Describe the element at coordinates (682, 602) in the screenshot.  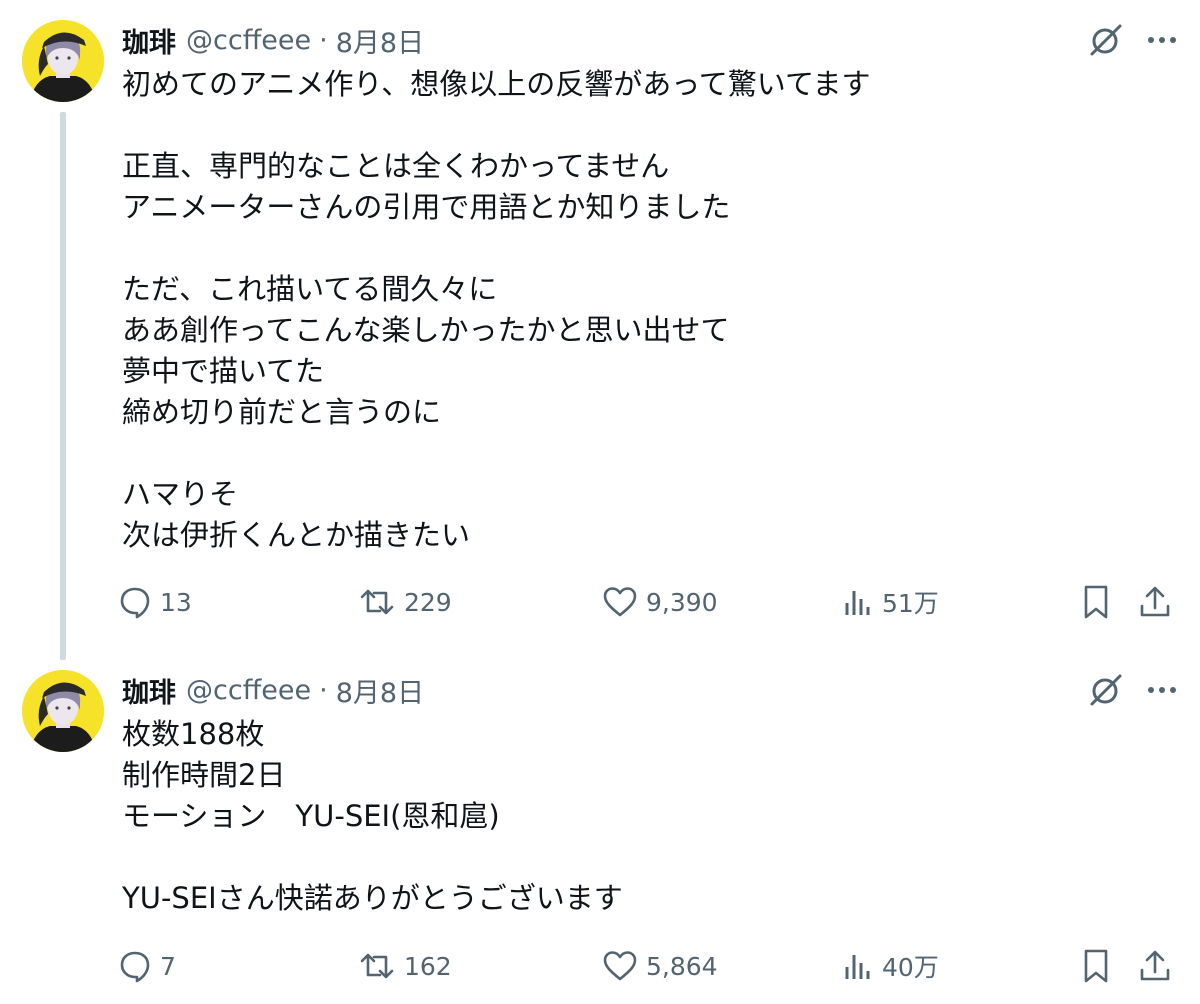
I see `like-count: 9,390` at that location.